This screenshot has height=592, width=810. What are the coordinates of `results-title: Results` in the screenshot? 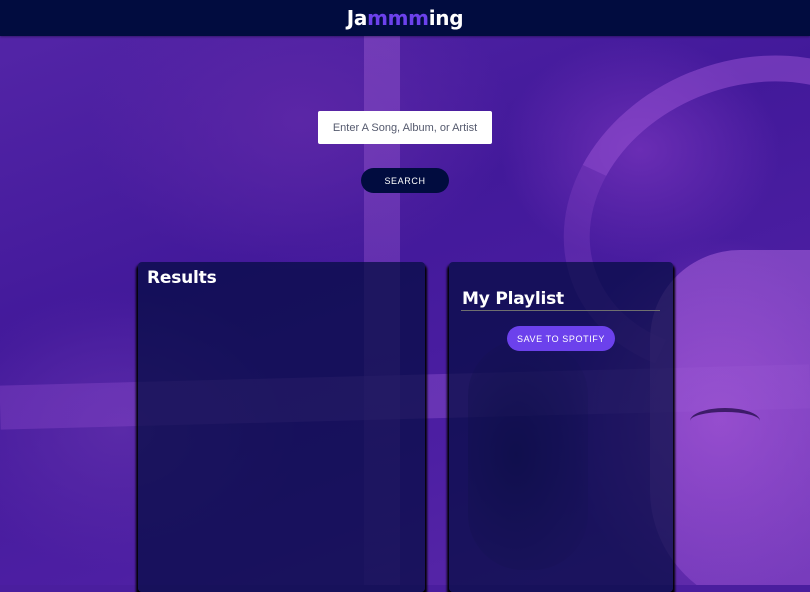 It's located at (182, 278).